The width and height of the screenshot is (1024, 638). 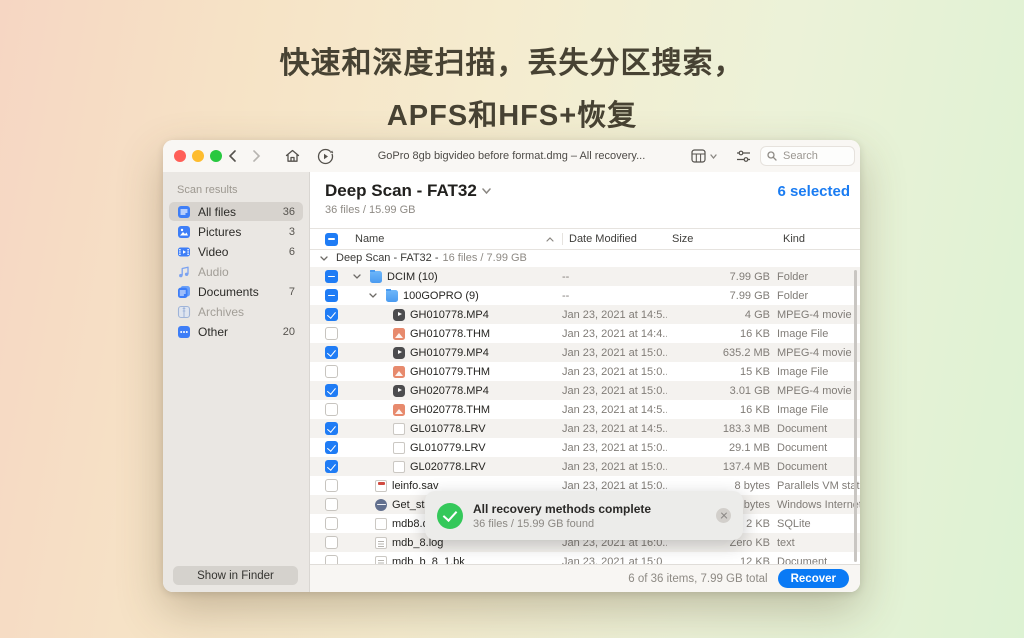 What do you see at coordinates (198, 156) in the screenshot?
I see `minimize-window-button` at bounding box center [198, 156].